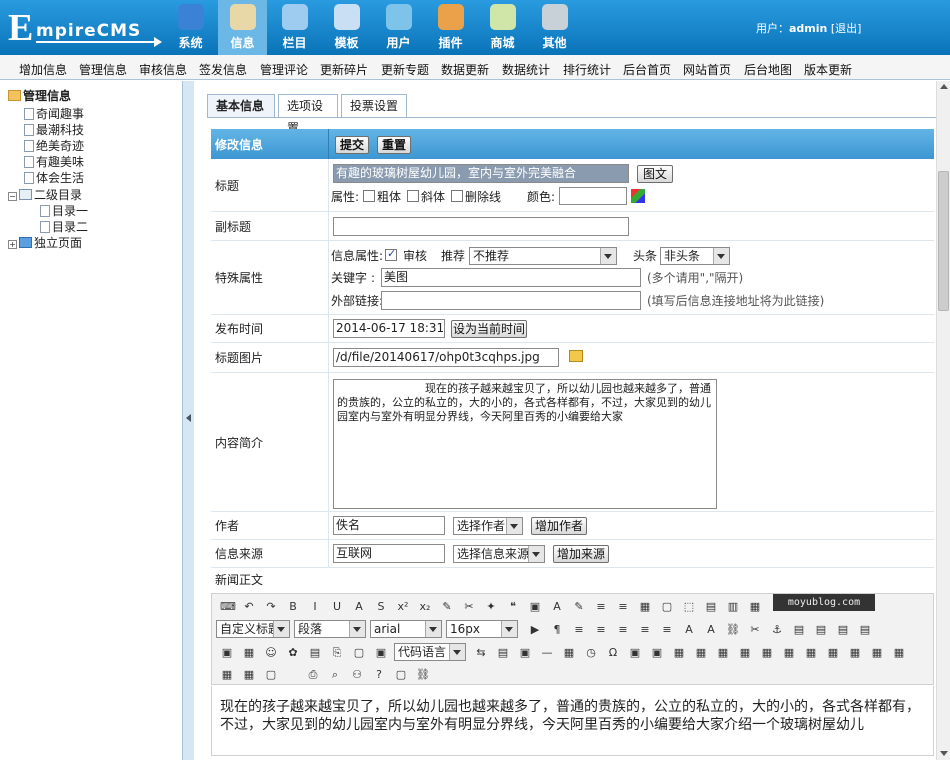 The image size is (950, 760). I want to click on image-input: /d/file/20140617/ohp0t3cqhps.jpg, so click(446, 357).